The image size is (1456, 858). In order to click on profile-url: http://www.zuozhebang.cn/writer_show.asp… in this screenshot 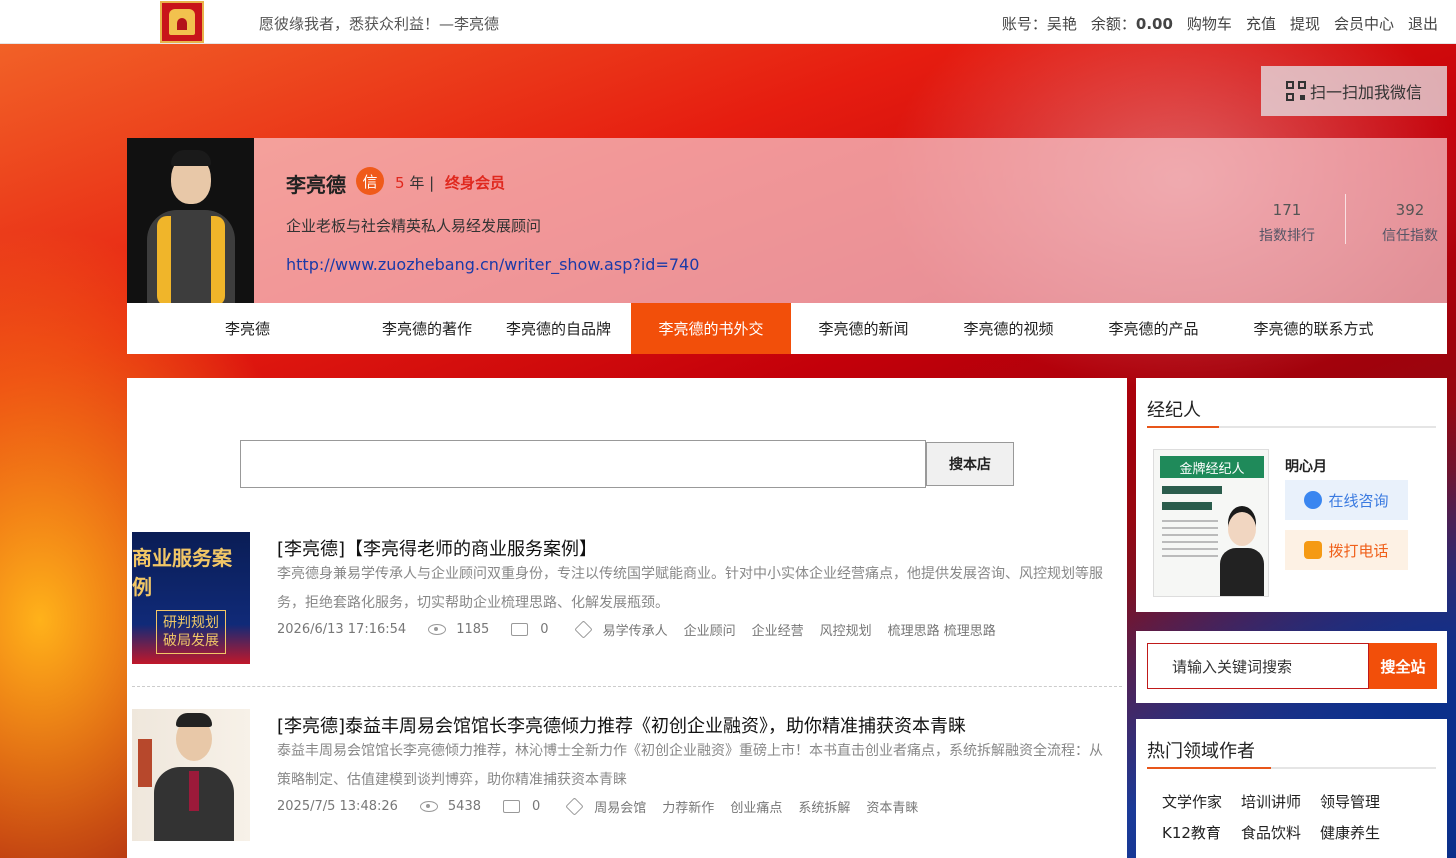, I will do `click(492, 264)`.